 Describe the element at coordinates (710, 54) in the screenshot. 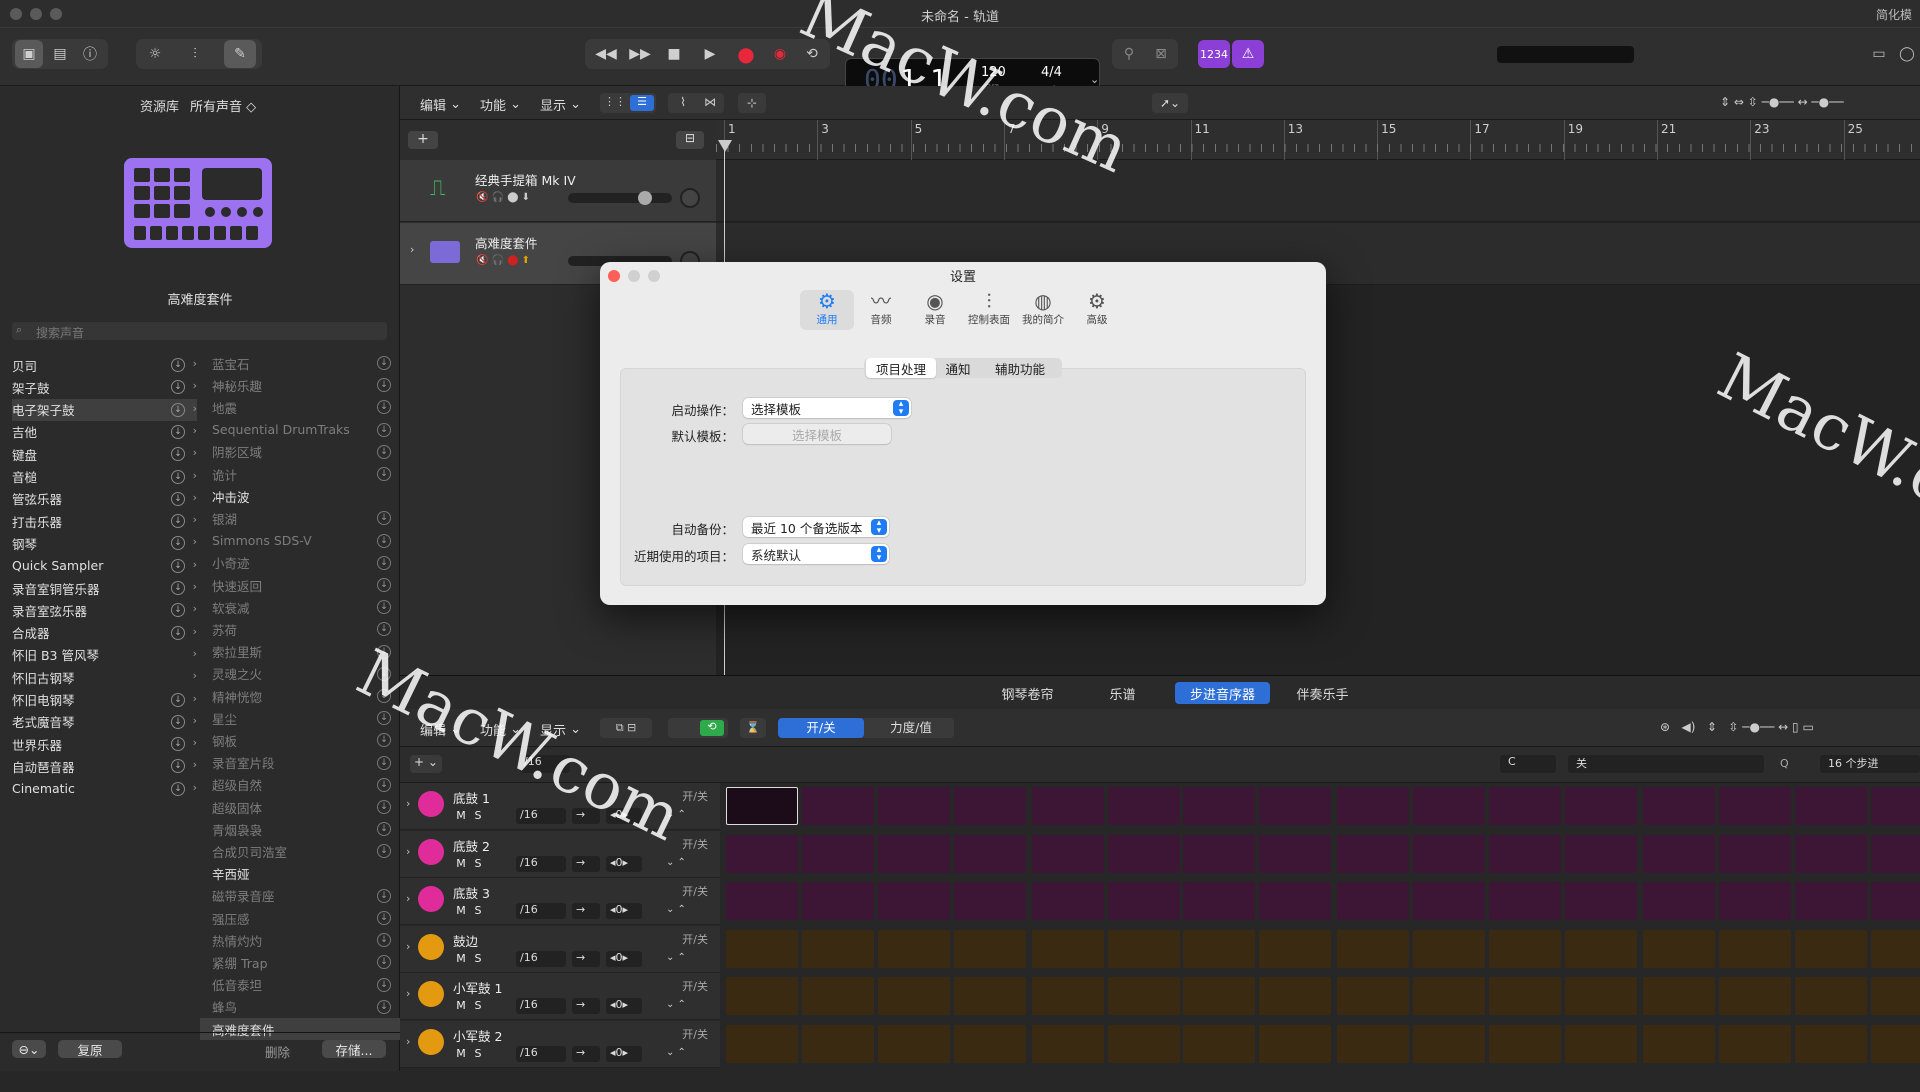

I see `play-icon: ▶` at that location.